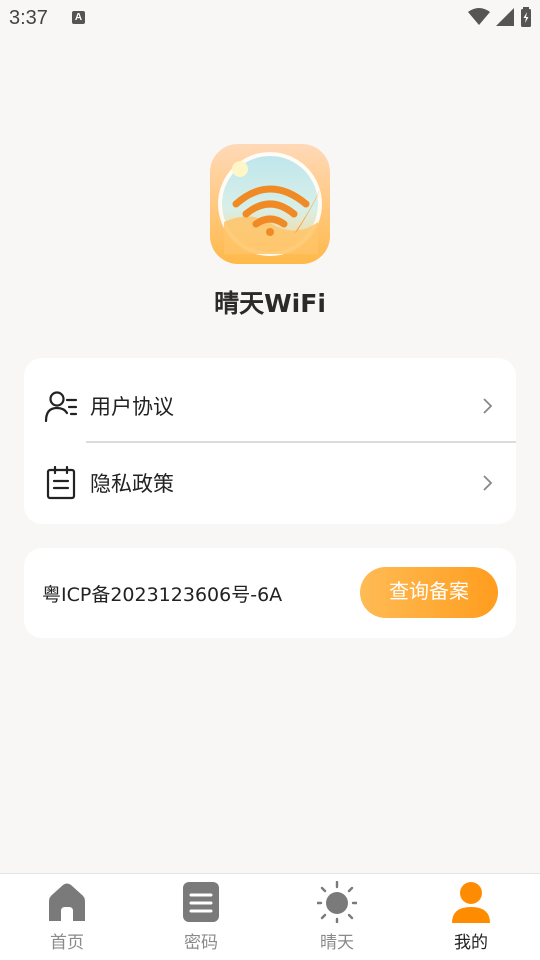  I want to click on menu-item-label: 隐私政策, so click(132, 484).